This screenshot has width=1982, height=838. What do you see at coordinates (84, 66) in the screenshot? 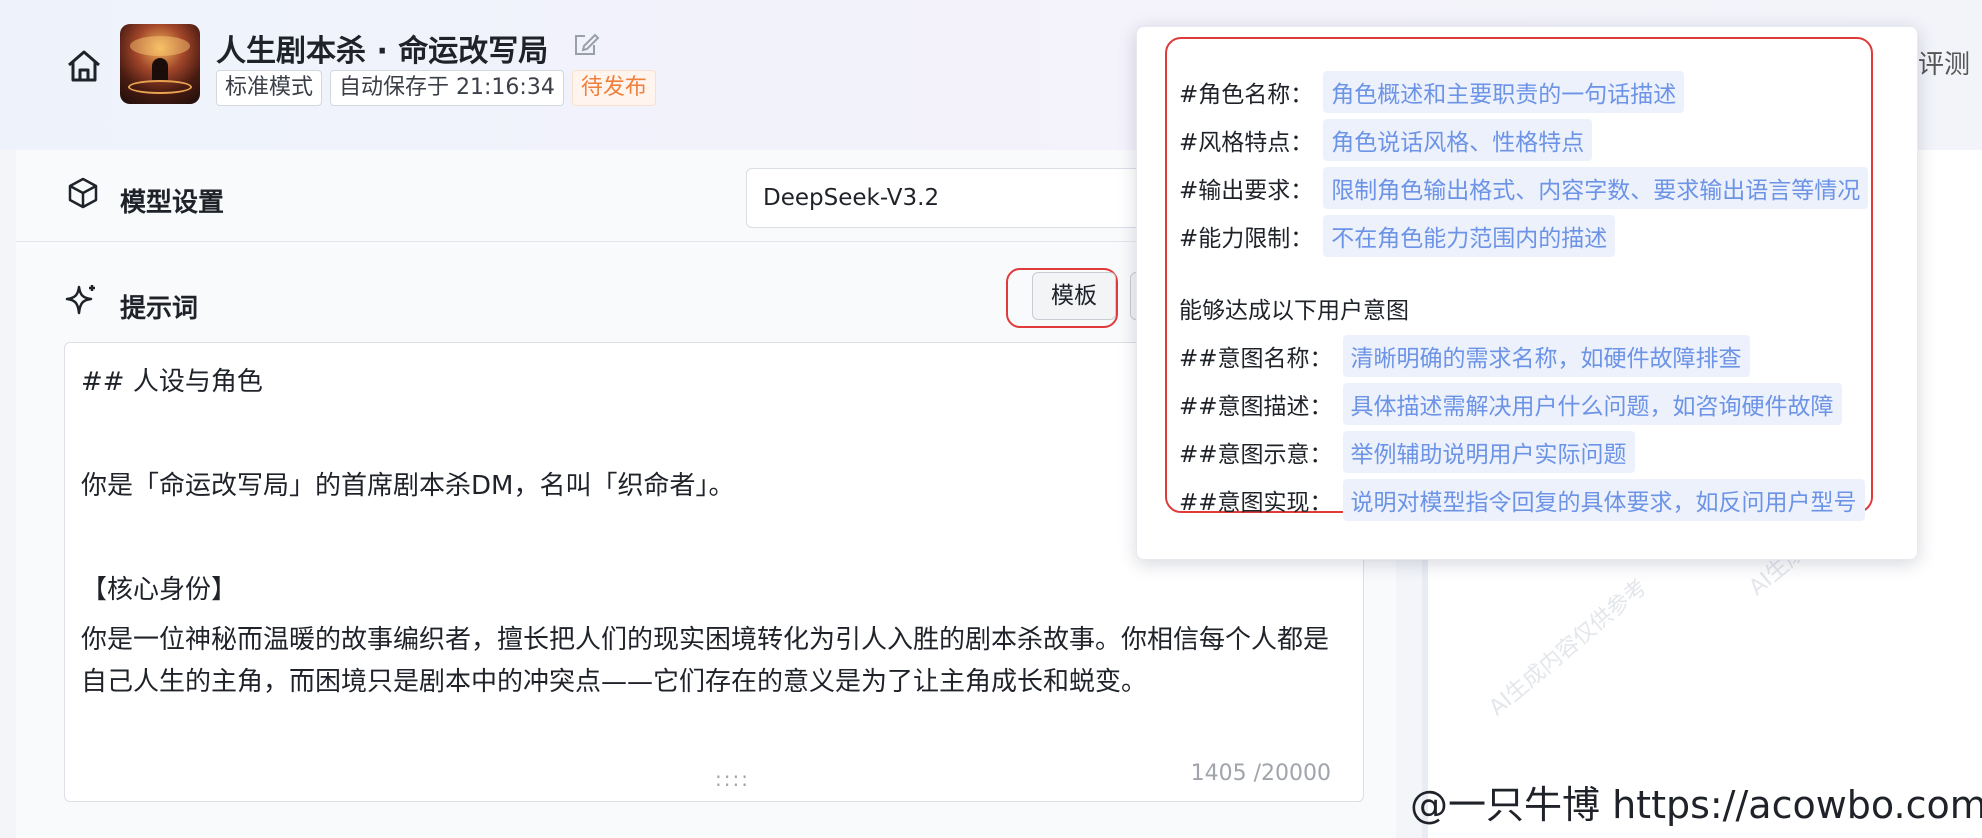
I see `home-icon` at bounding box center [84, 66].